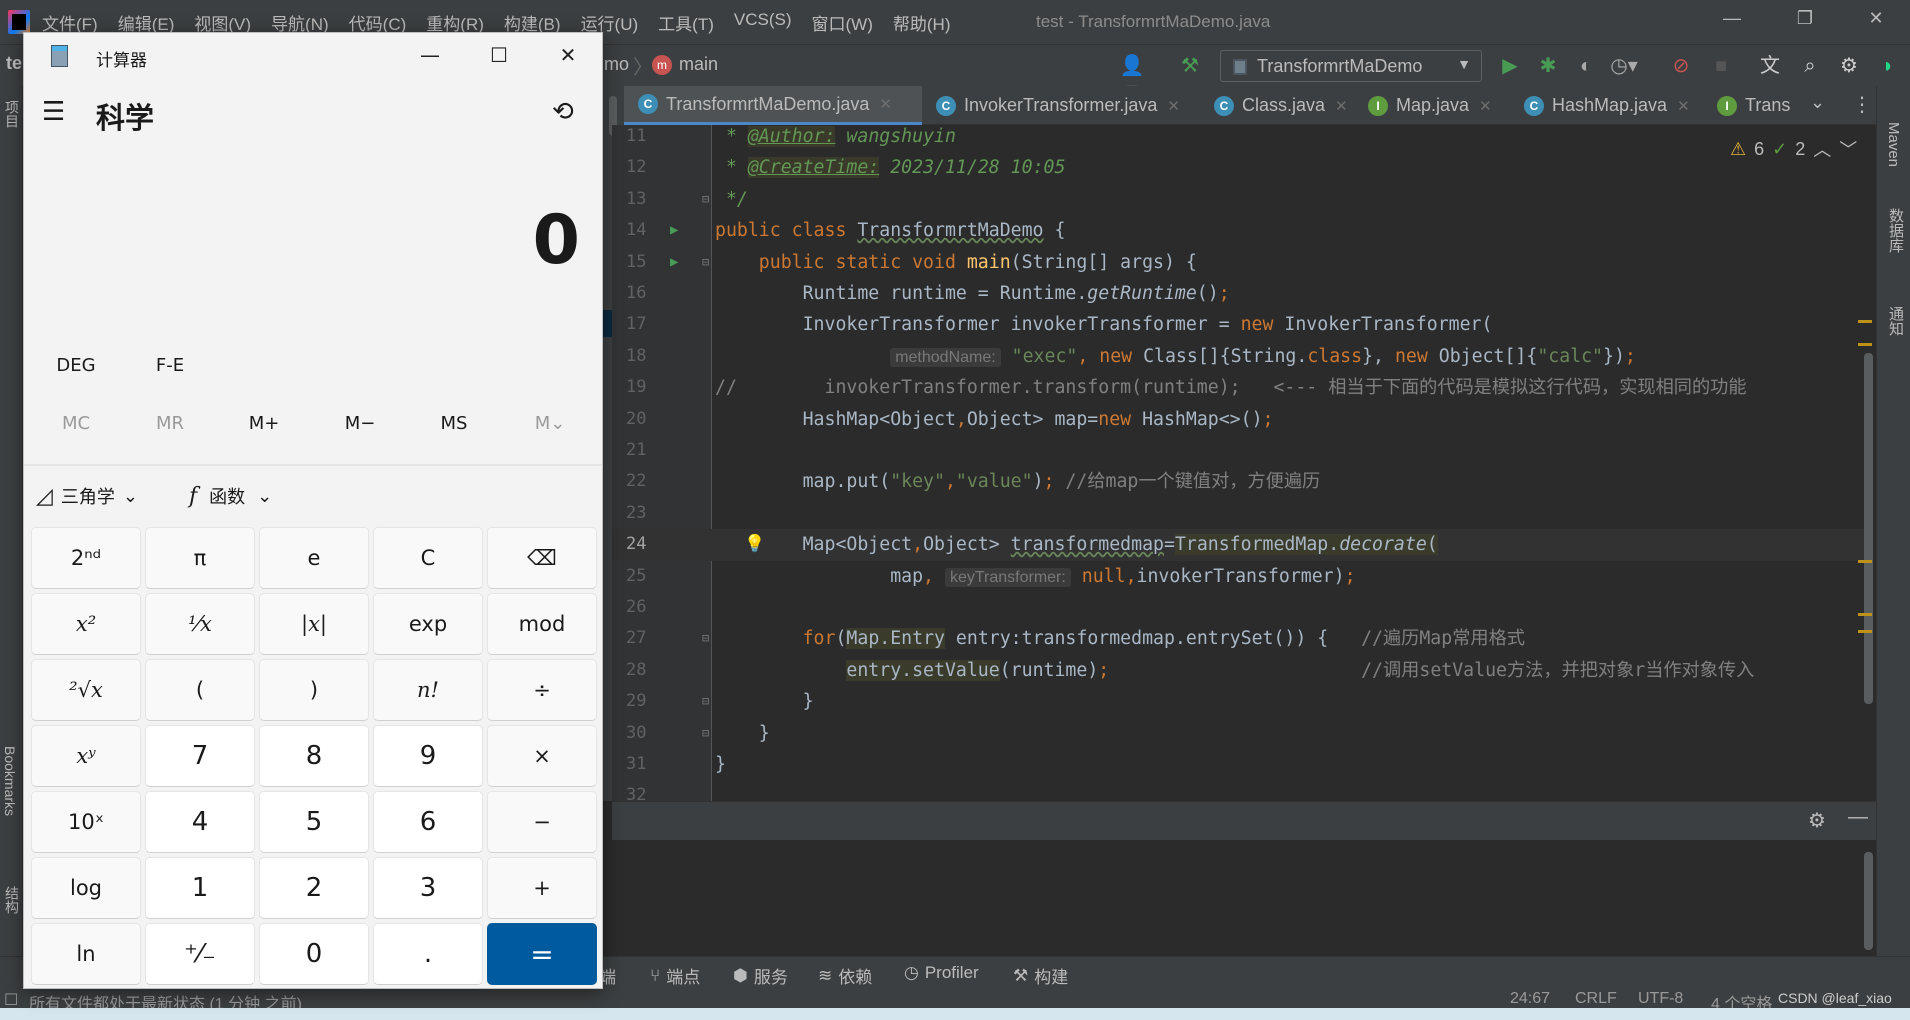  Describe the element at coordinates (264, 423) in the screenshot. I see `memory-button-2: M+` at that location.